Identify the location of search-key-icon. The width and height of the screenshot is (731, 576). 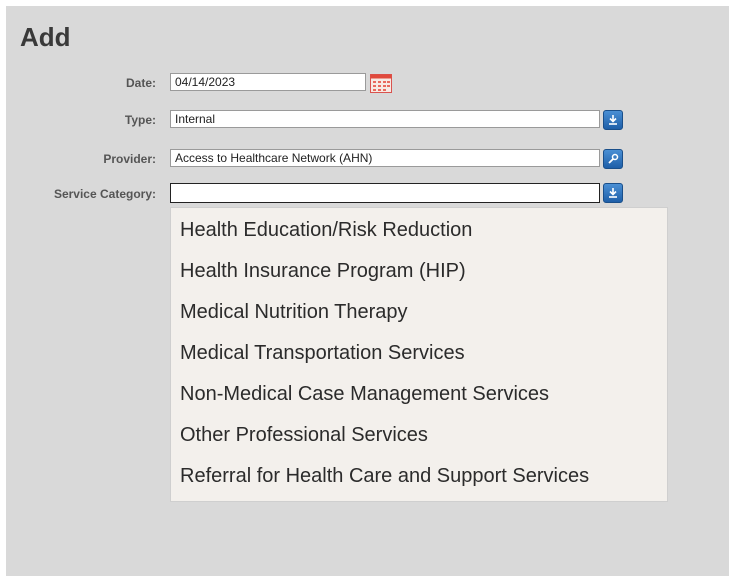
(613, 158).